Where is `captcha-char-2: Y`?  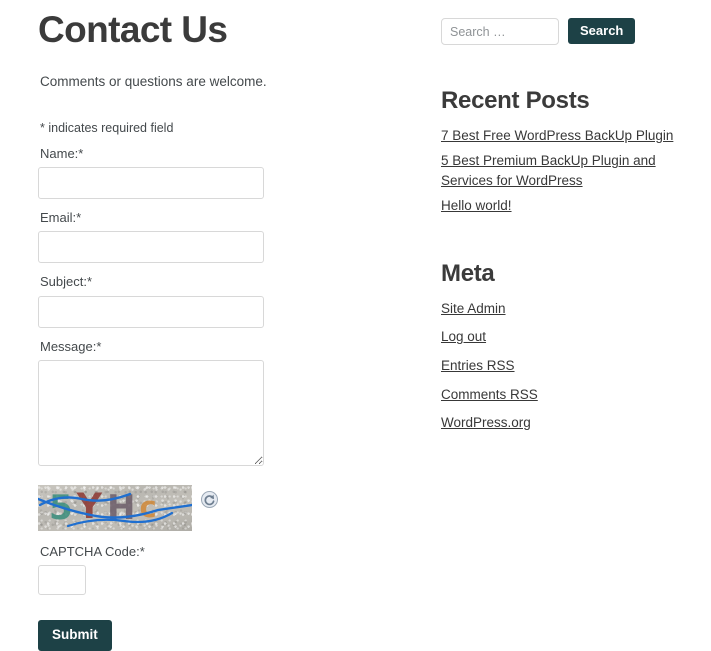
captcha-char-2: Y is located at coordinates (89, 507).